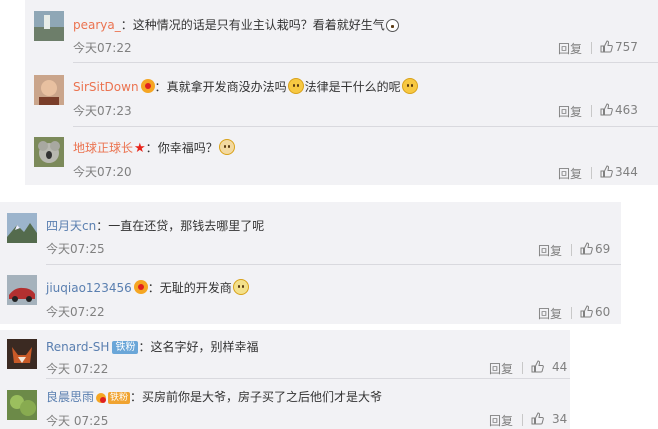  Describe the element at coordinates (187, 148) in the screenshot. I see `comment-text: 你幸福吗？` at that location.